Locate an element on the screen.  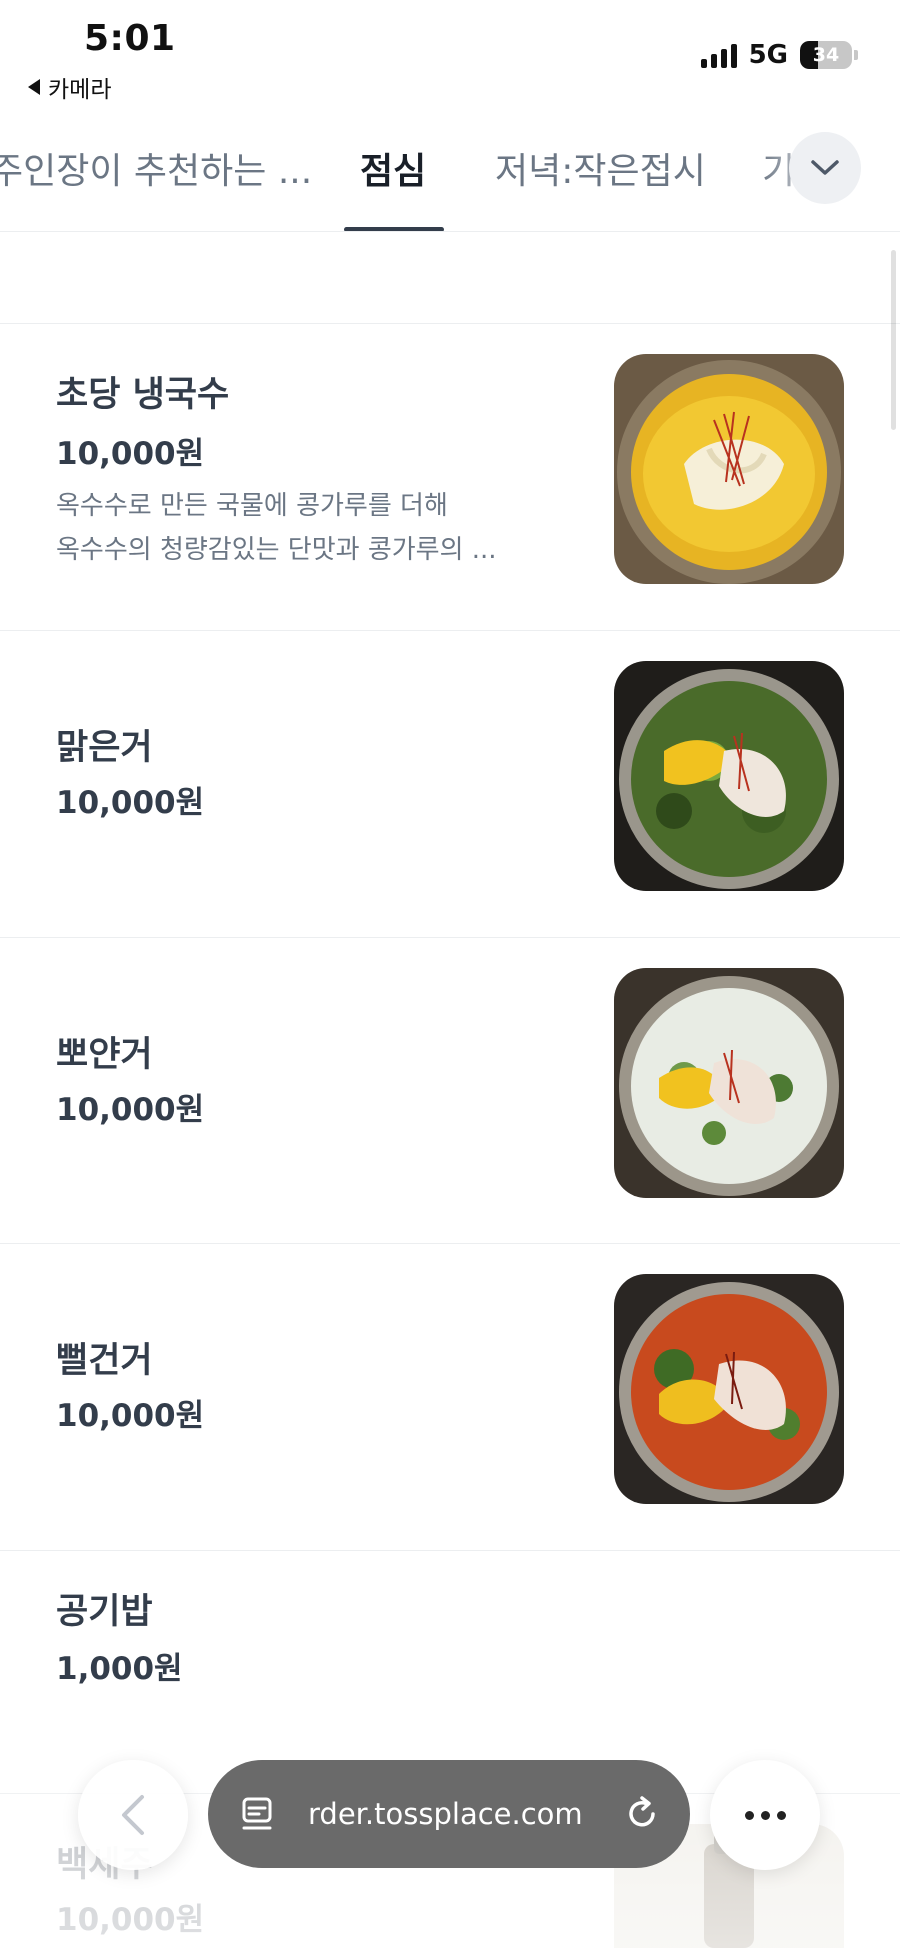
page-menu-icon is located at coordinates (260, 1814).